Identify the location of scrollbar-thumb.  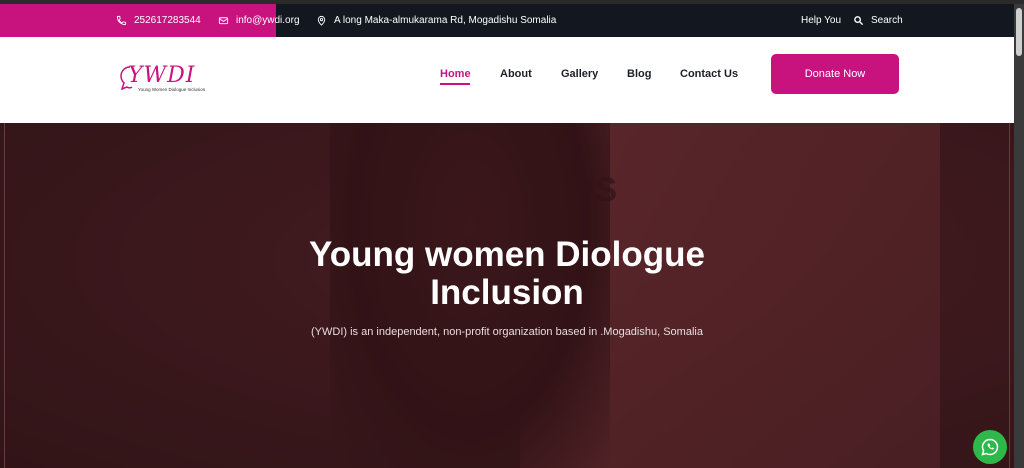
(1019, 32).